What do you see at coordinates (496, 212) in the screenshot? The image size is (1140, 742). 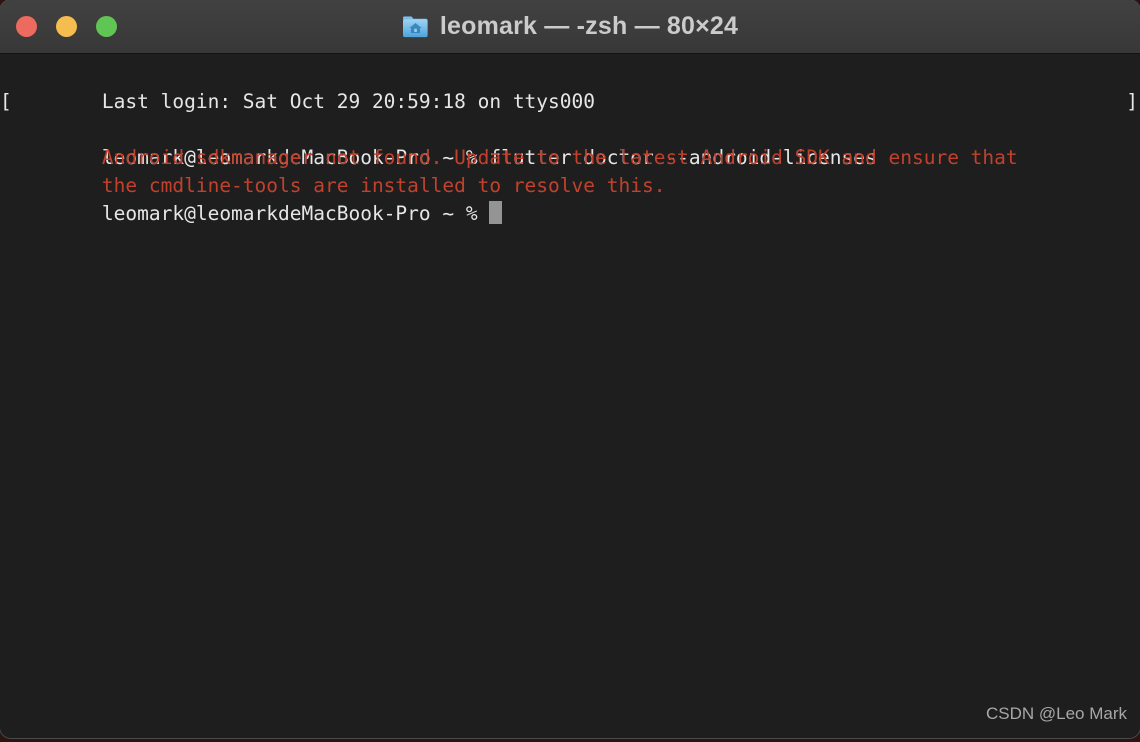 I see `text-cursor` at bounding box center [496, 212].